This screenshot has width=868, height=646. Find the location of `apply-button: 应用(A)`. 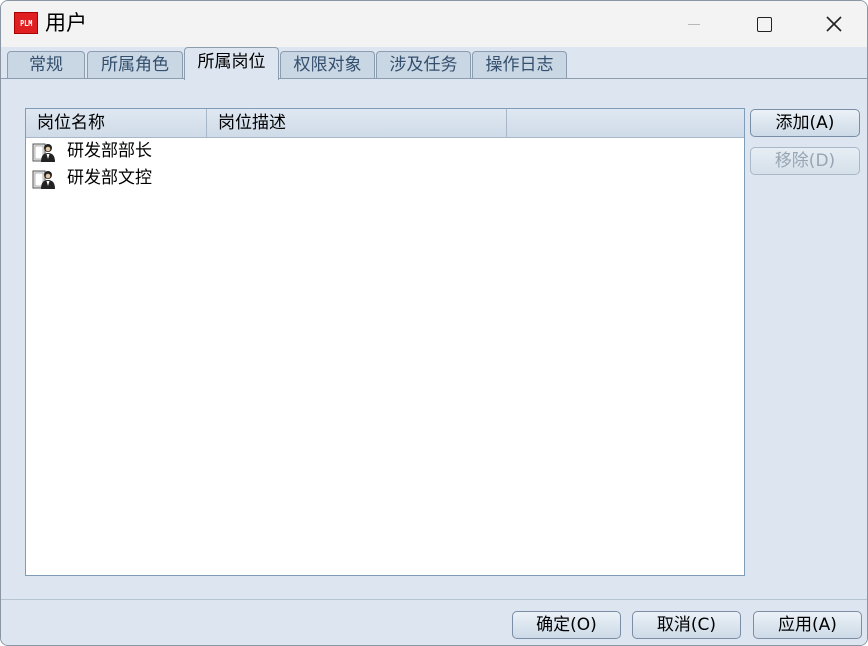

apply-button: 应用(A) is located at coordinates (807, 625).